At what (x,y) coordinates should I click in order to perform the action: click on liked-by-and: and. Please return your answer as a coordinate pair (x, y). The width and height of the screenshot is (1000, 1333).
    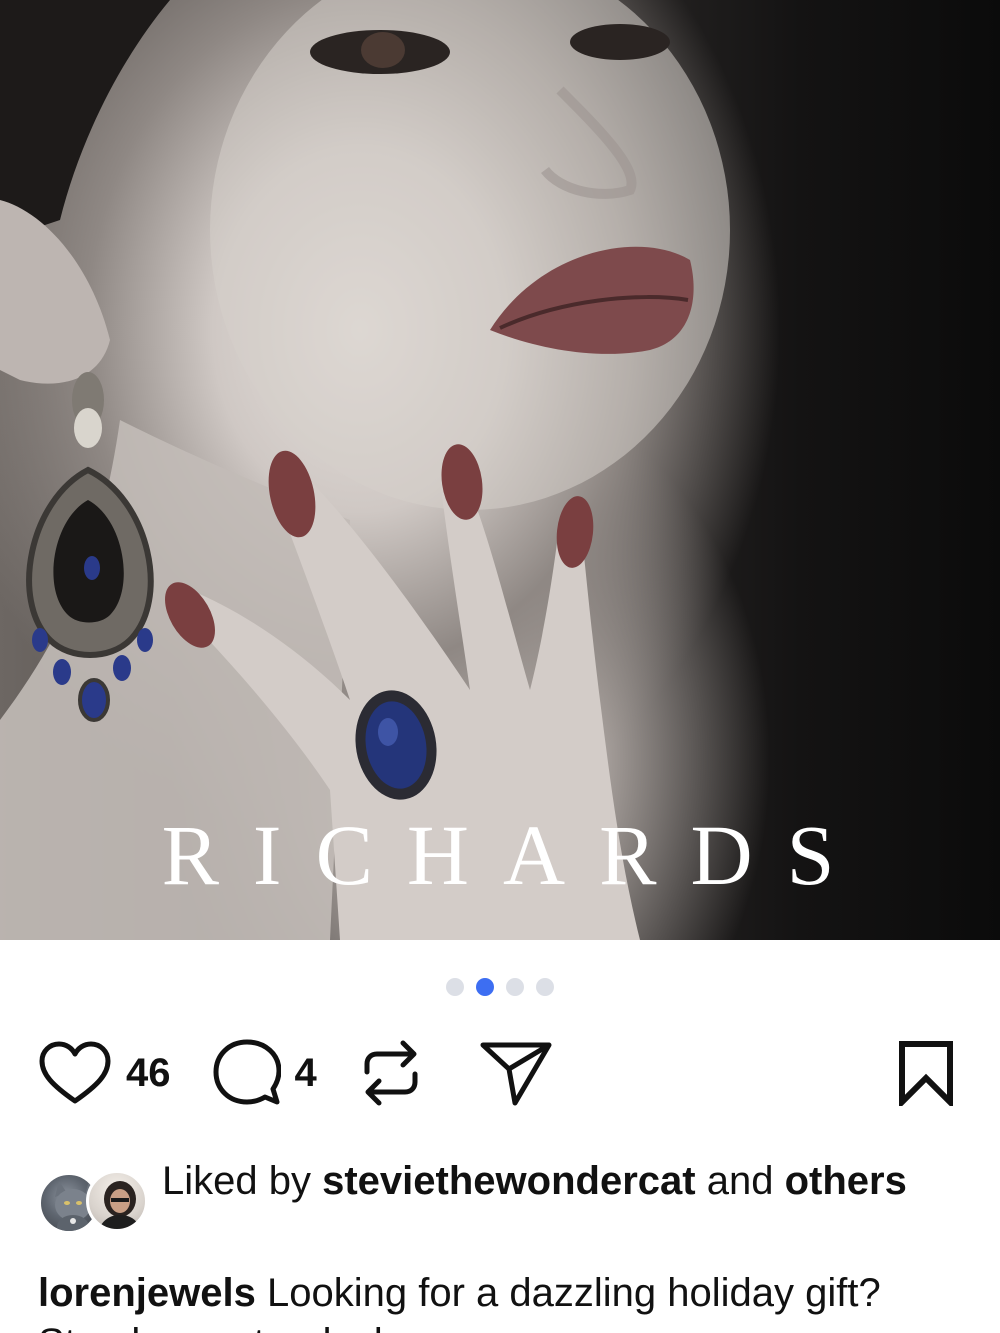
    Looking at the image, I should click on (740, 1181).